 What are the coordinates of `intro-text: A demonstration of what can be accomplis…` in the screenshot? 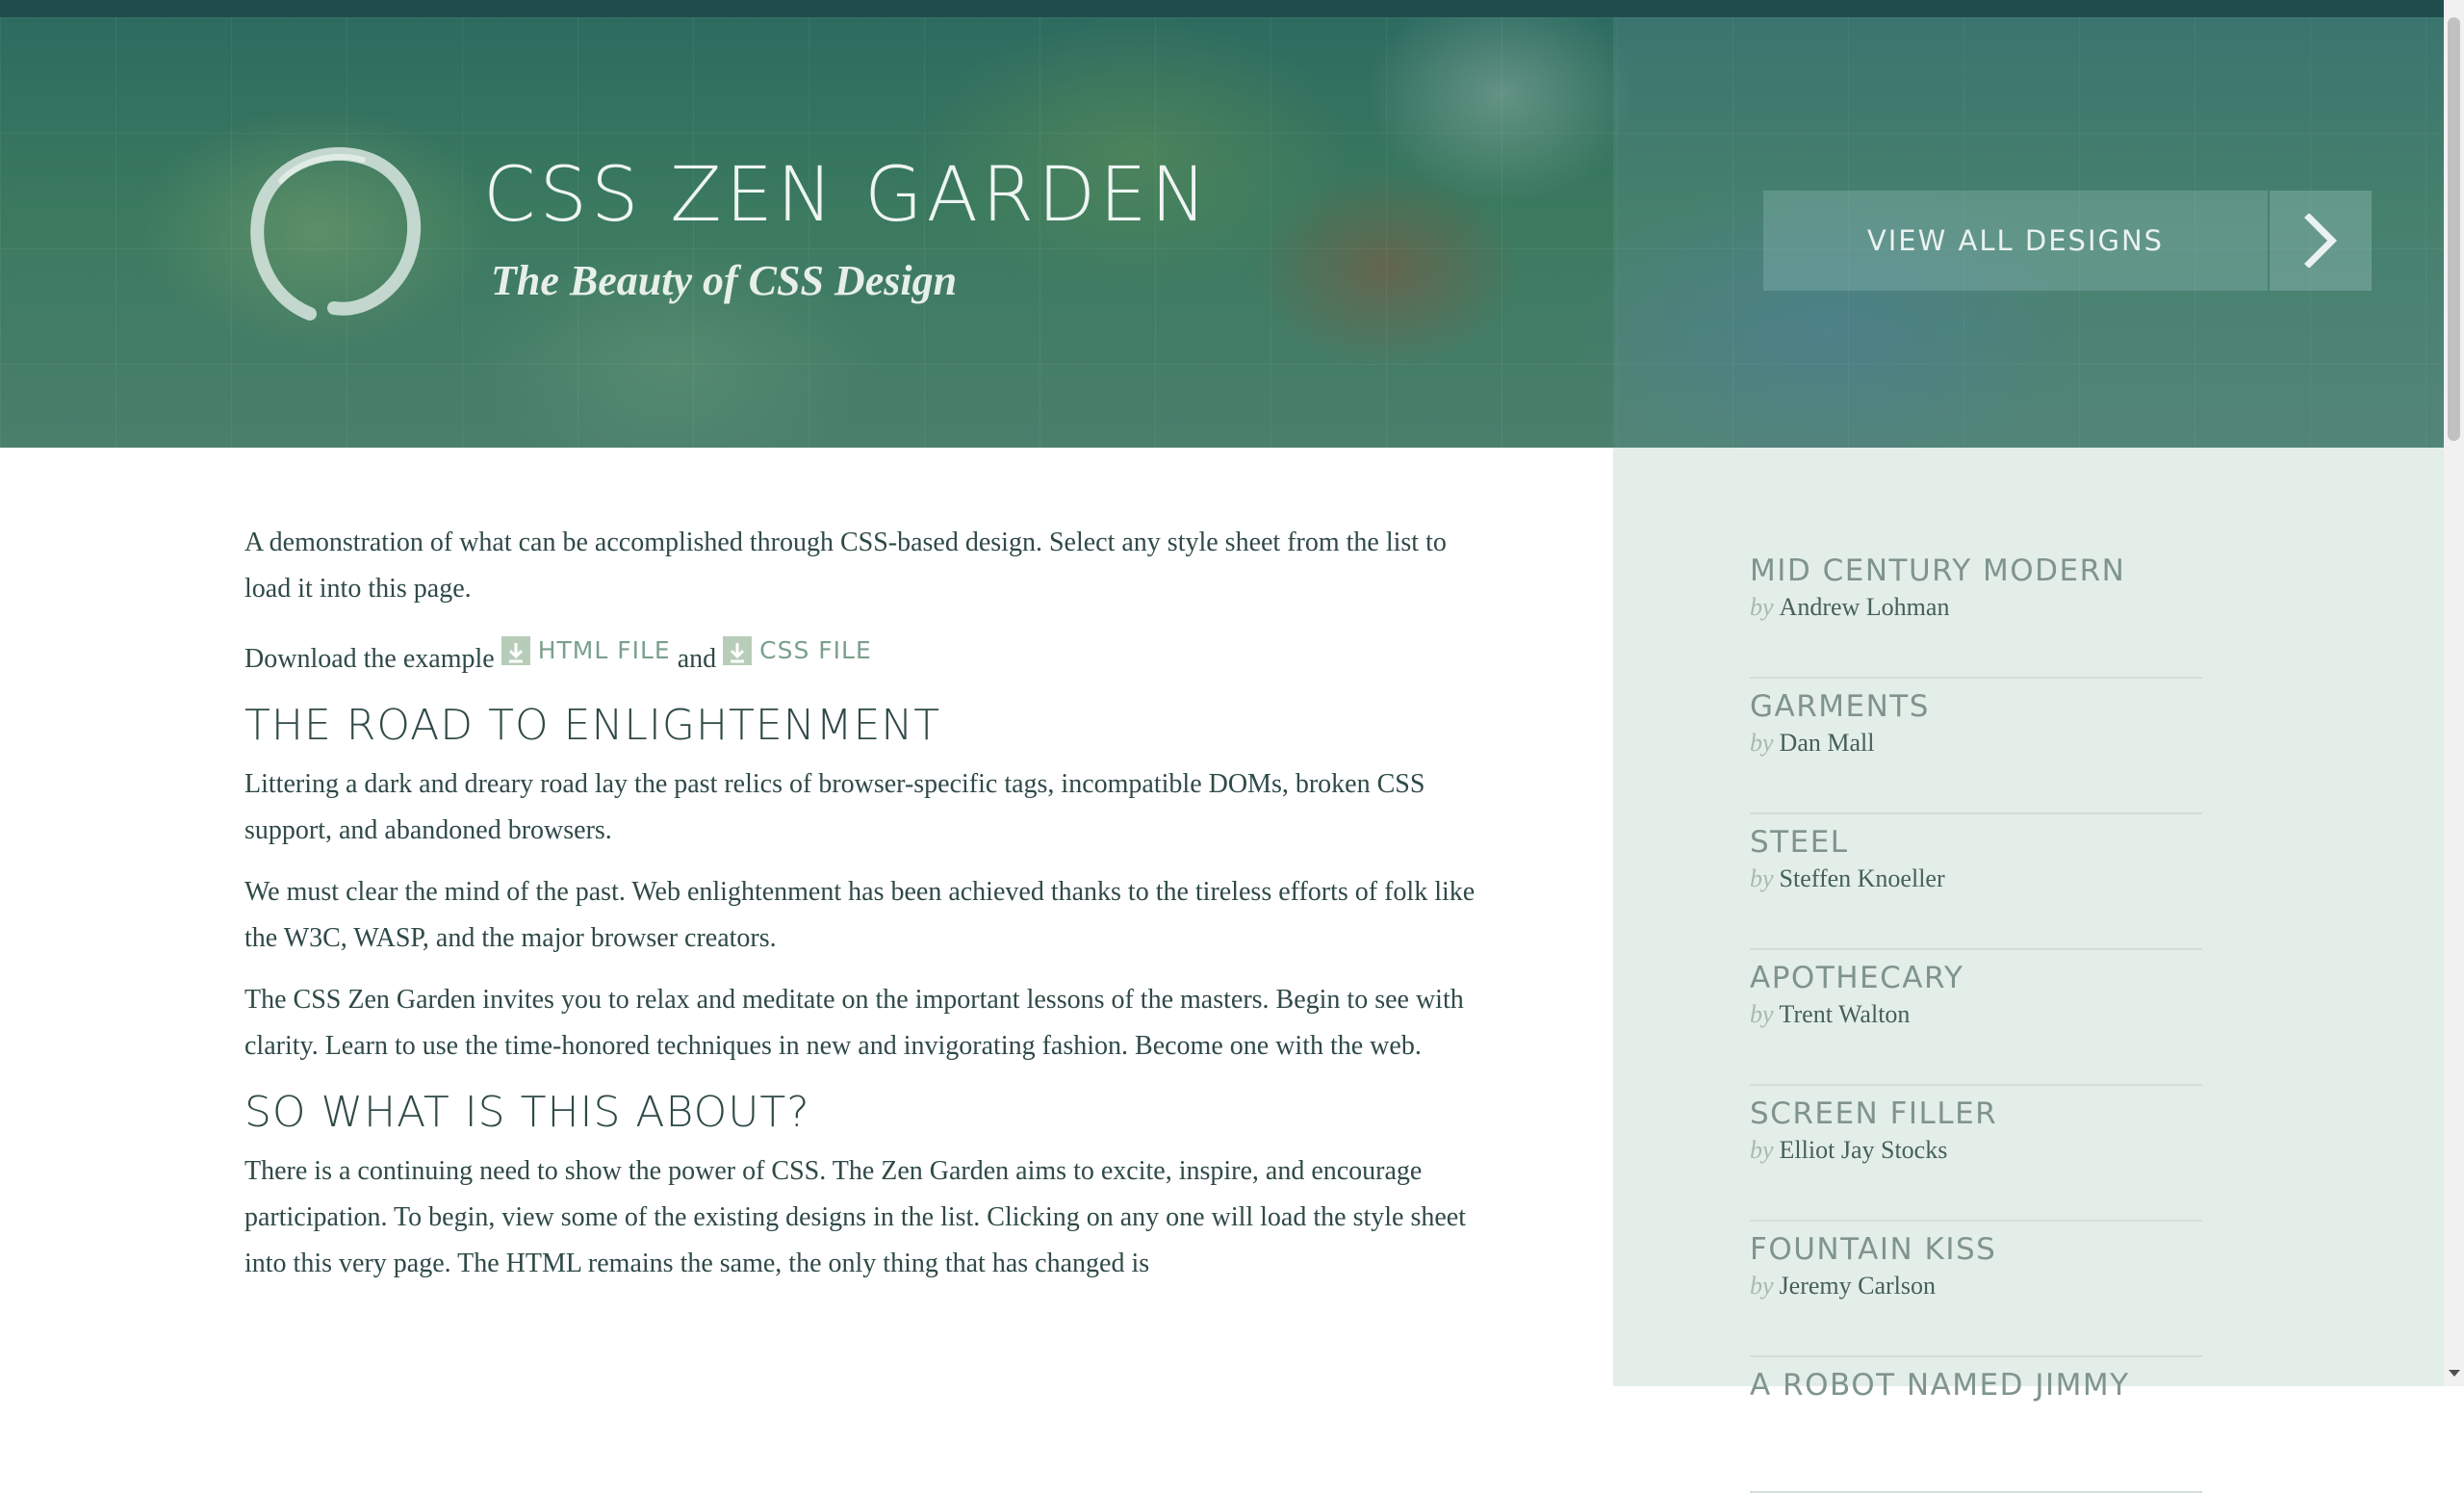 It's located at (845, 566).